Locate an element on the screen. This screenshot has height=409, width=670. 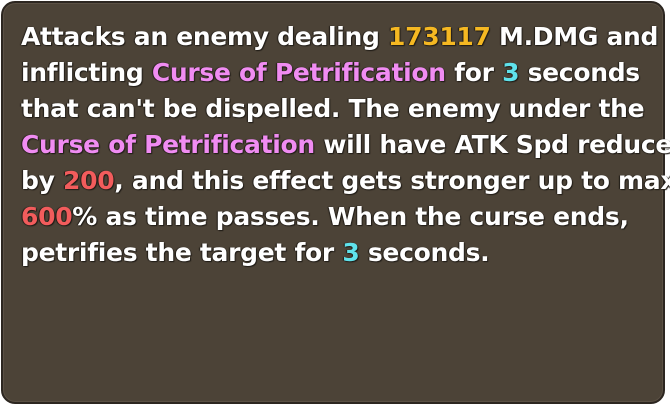
description-text: for is located at coordinates (474, 72).